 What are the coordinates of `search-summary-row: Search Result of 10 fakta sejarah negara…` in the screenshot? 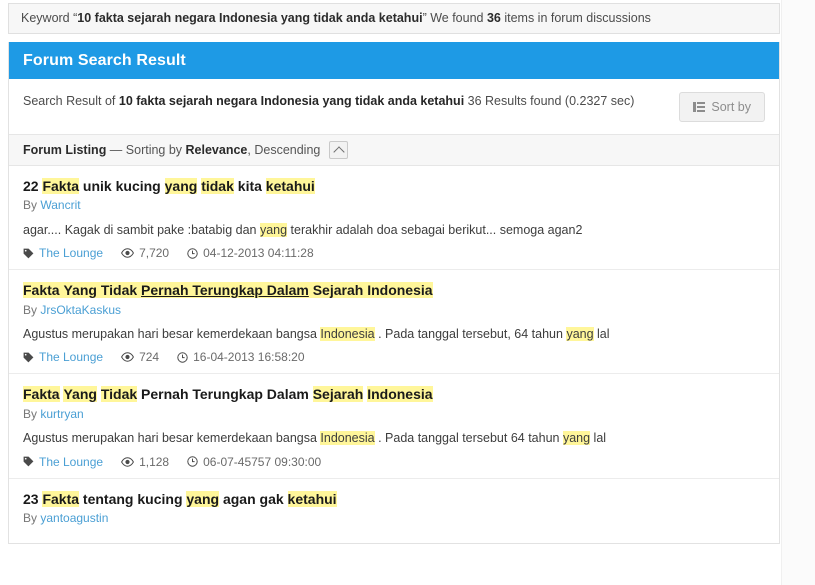 It's located at (394, 107).